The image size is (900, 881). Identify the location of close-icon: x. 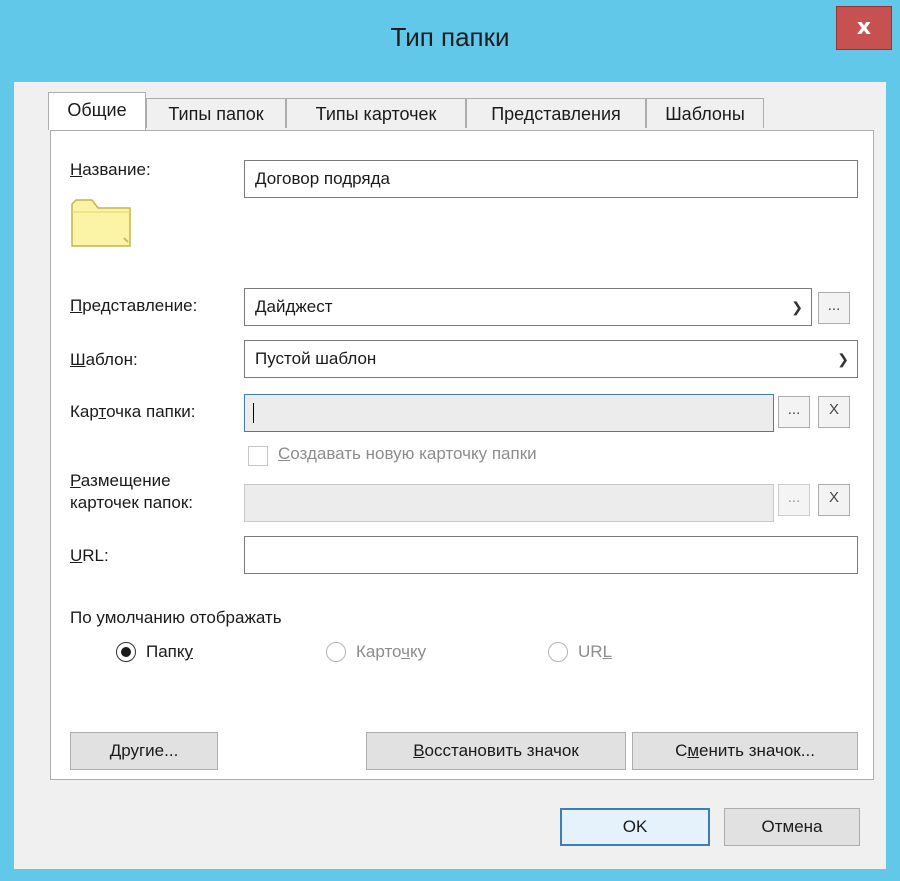
(864, 27).